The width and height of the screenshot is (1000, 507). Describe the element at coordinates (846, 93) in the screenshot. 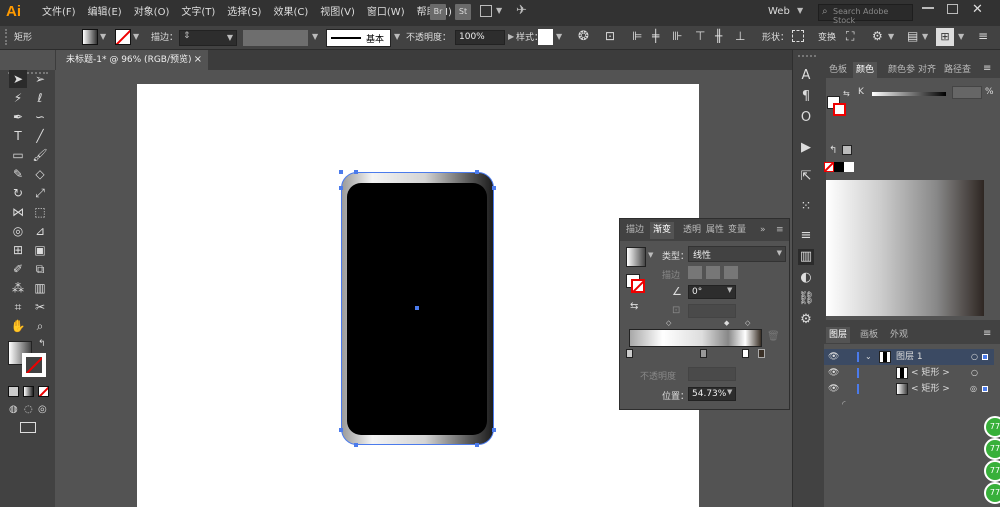

I see `swap-colors-icon: ⇆` at that location.